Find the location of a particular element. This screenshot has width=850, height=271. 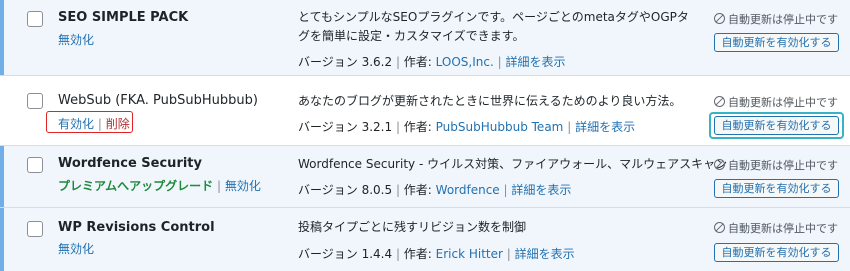

plugin-row-actions: 有効化 | 削除 is located at coordinates (94, 123).